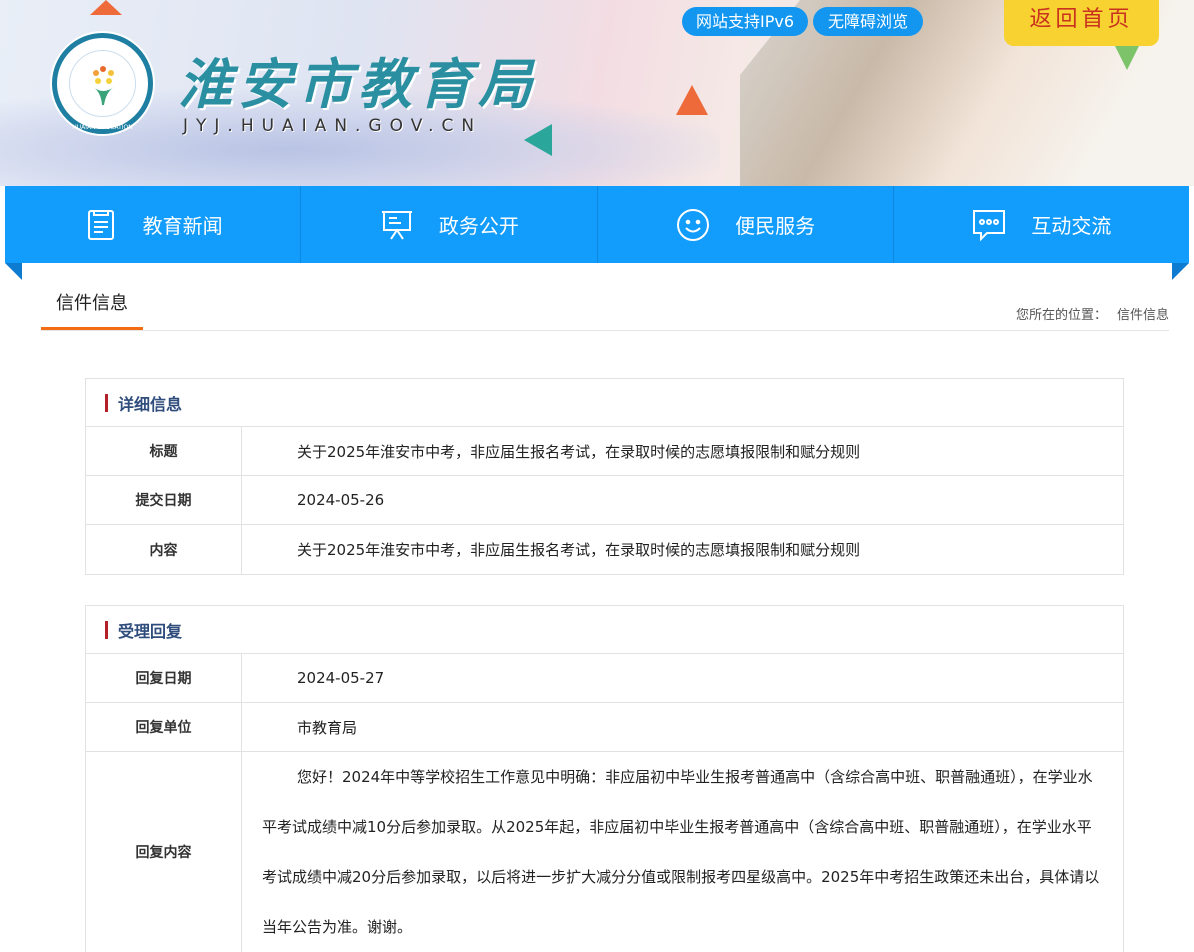 The image size is (1194, 952). I want to click on nav-item-government: 政务公开, so click(449, 224).